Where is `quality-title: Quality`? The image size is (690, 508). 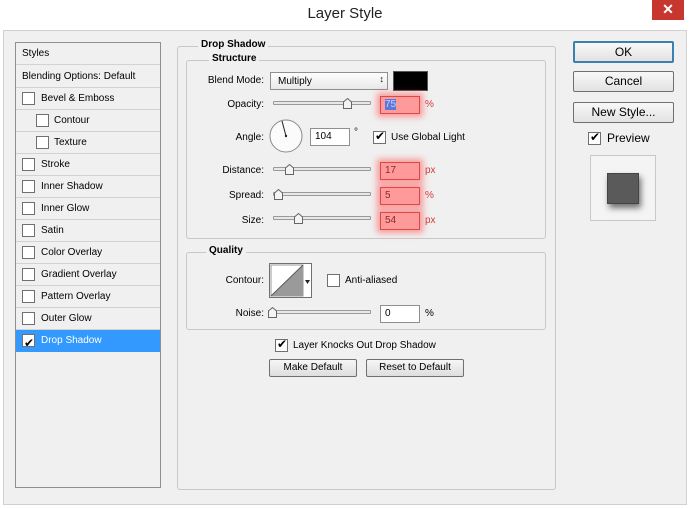 quality-title: Quality is located at coordinates (226, 250).